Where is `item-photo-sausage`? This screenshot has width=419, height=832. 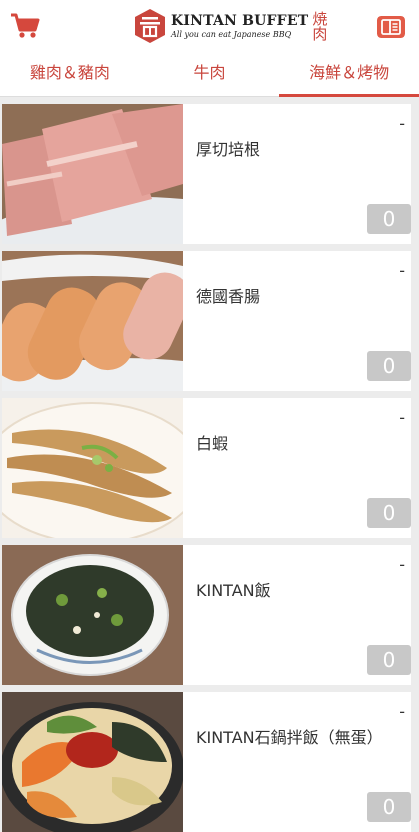
item-photo-sausage is located at coordinates (92, 321).